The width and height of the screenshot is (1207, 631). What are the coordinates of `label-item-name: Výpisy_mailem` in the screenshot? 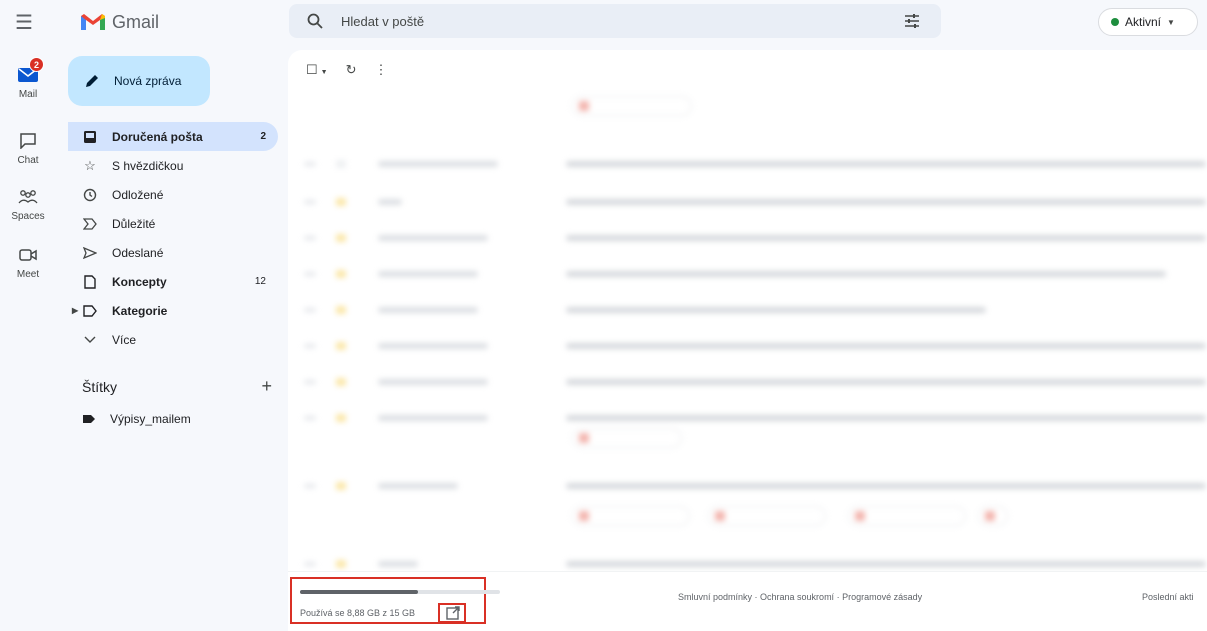 It's located at (150, 419).